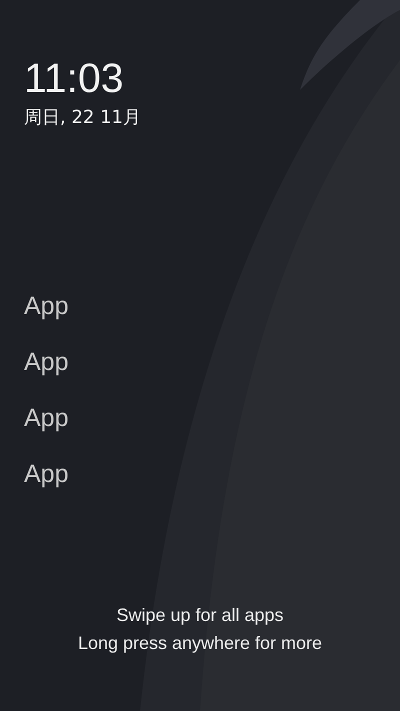  I want to click on hint-text: Swipe up for all apps, so click(200, 615).